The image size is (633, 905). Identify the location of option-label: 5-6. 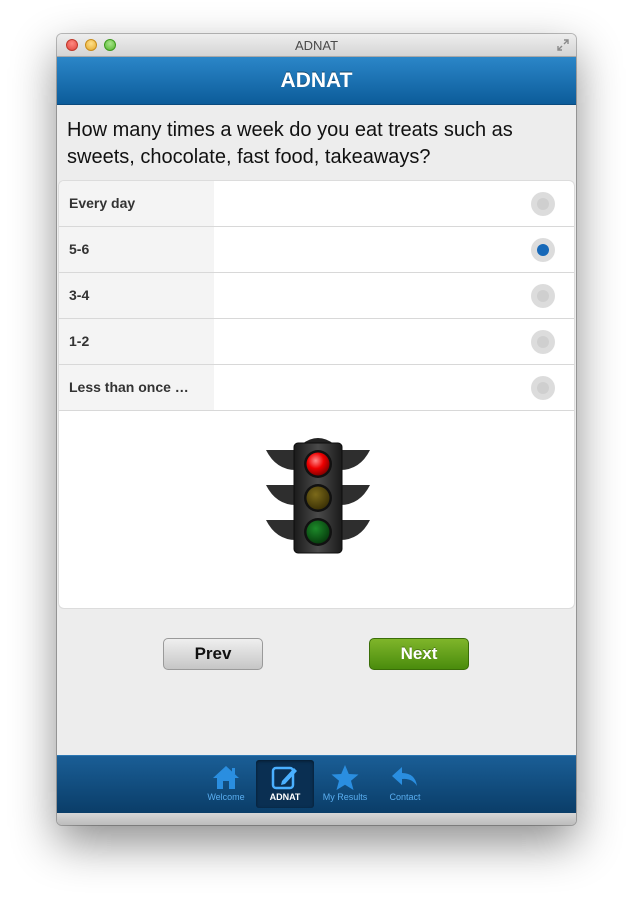
(136, 249).